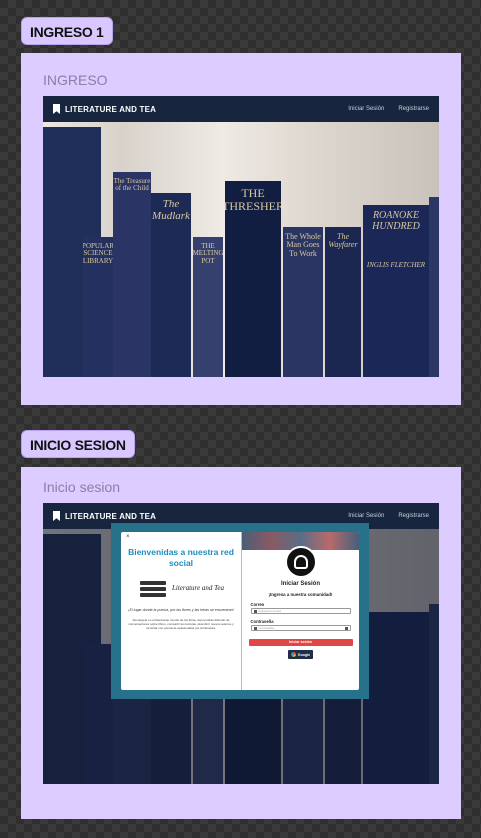 Image resolution: width=481 pixels, height=838 pixels. Describe the element at coordinates (300, 642) in the screenshot. I see `login-button: Iniciar sesión` at that location.